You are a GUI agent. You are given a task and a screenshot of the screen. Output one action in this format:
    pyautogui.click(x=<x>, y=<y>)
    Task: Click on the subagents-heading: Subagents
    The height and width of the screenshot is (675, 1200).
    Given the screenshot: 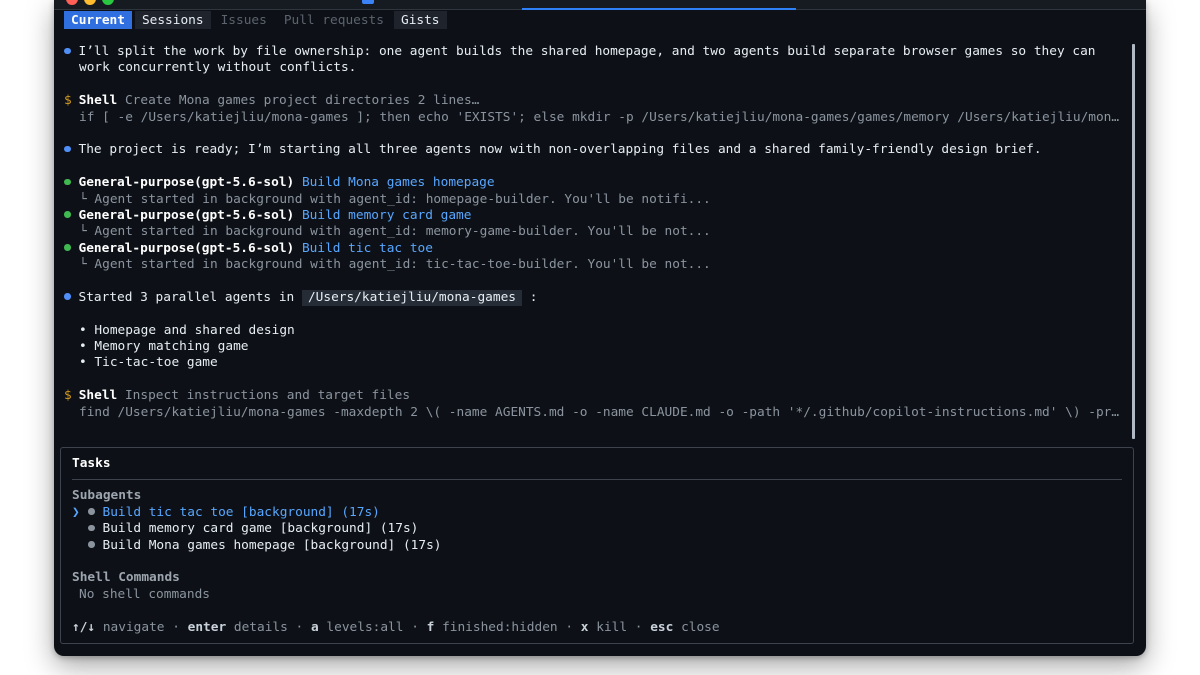 What is the action you would take?
    pyautogui.click(x=107, y=496)
    